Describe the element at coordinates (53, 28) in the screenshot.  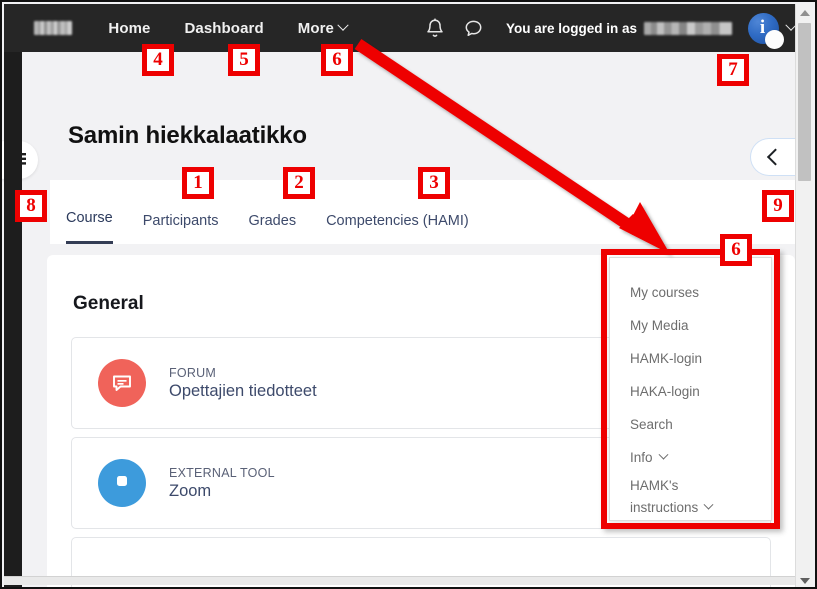
I see `site-logo` at that location.